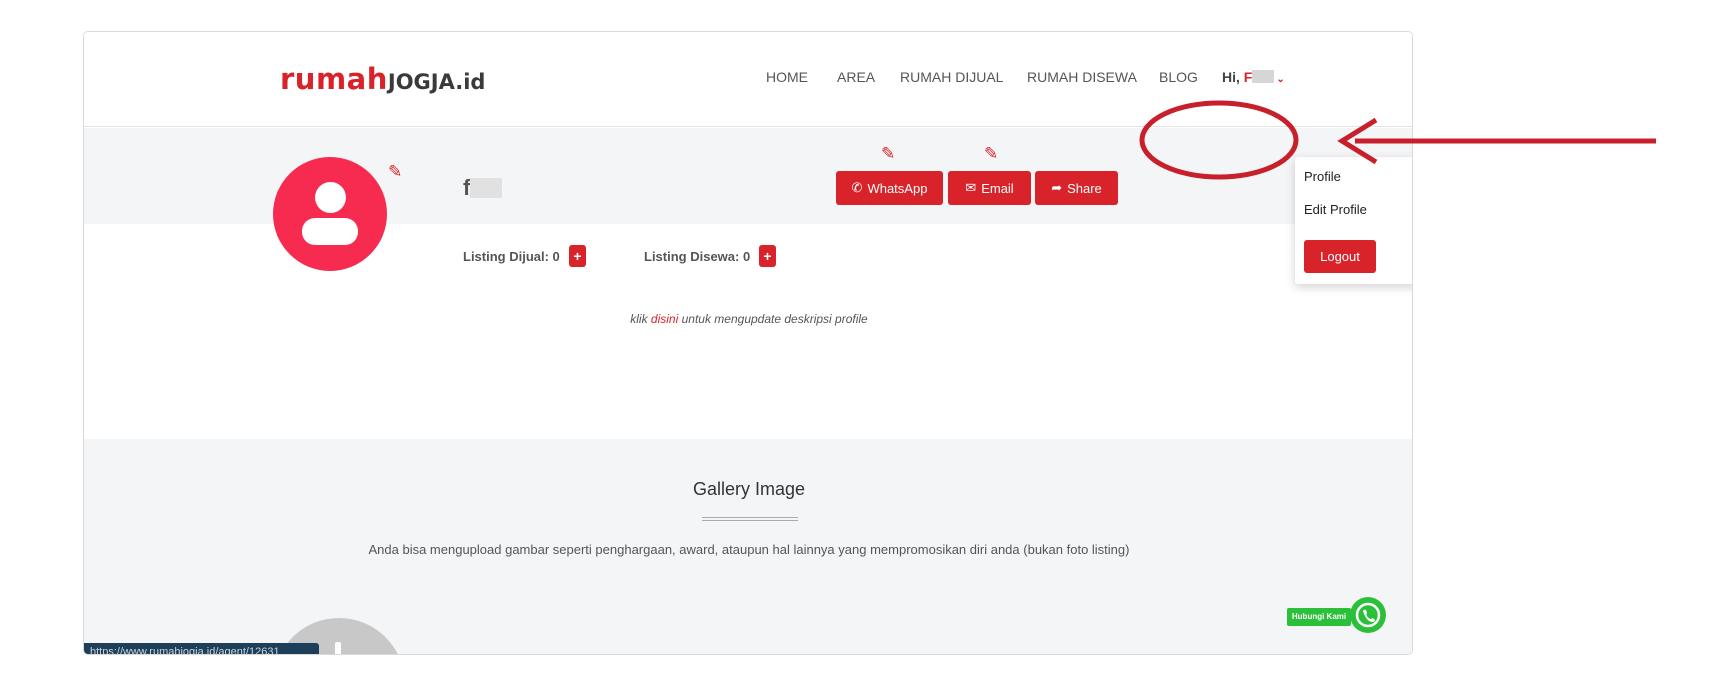 This screenshot has width=1732, height=680. What do you see at coordinates (1082, 77) in the screenshot?
I see `nav-rumah-disewa: RUMAH DISEWA` at bounding box center [1082, 77].